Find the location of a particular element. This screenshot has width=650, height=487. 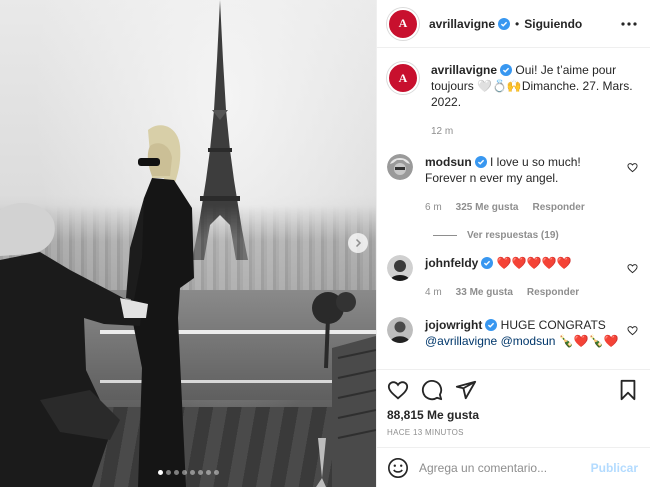

comment-emoji: 🍾❤️🍾❤️ is located at coordinates (588, 341).